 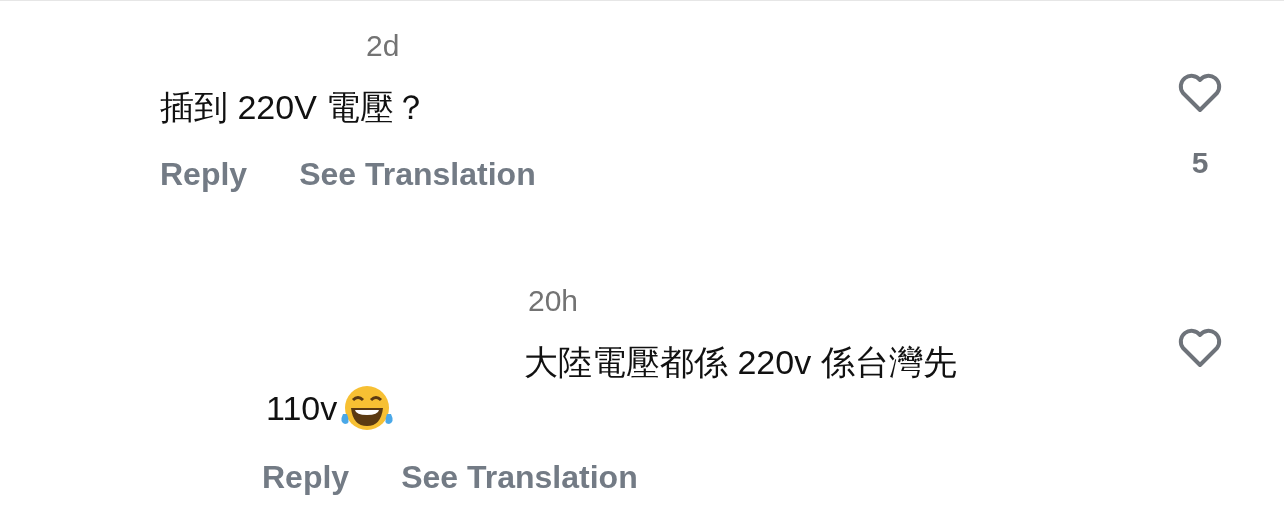 I want to click on comment-text: 大陸電壓都係 220v 係台灣先, so click(x=740, y=362).